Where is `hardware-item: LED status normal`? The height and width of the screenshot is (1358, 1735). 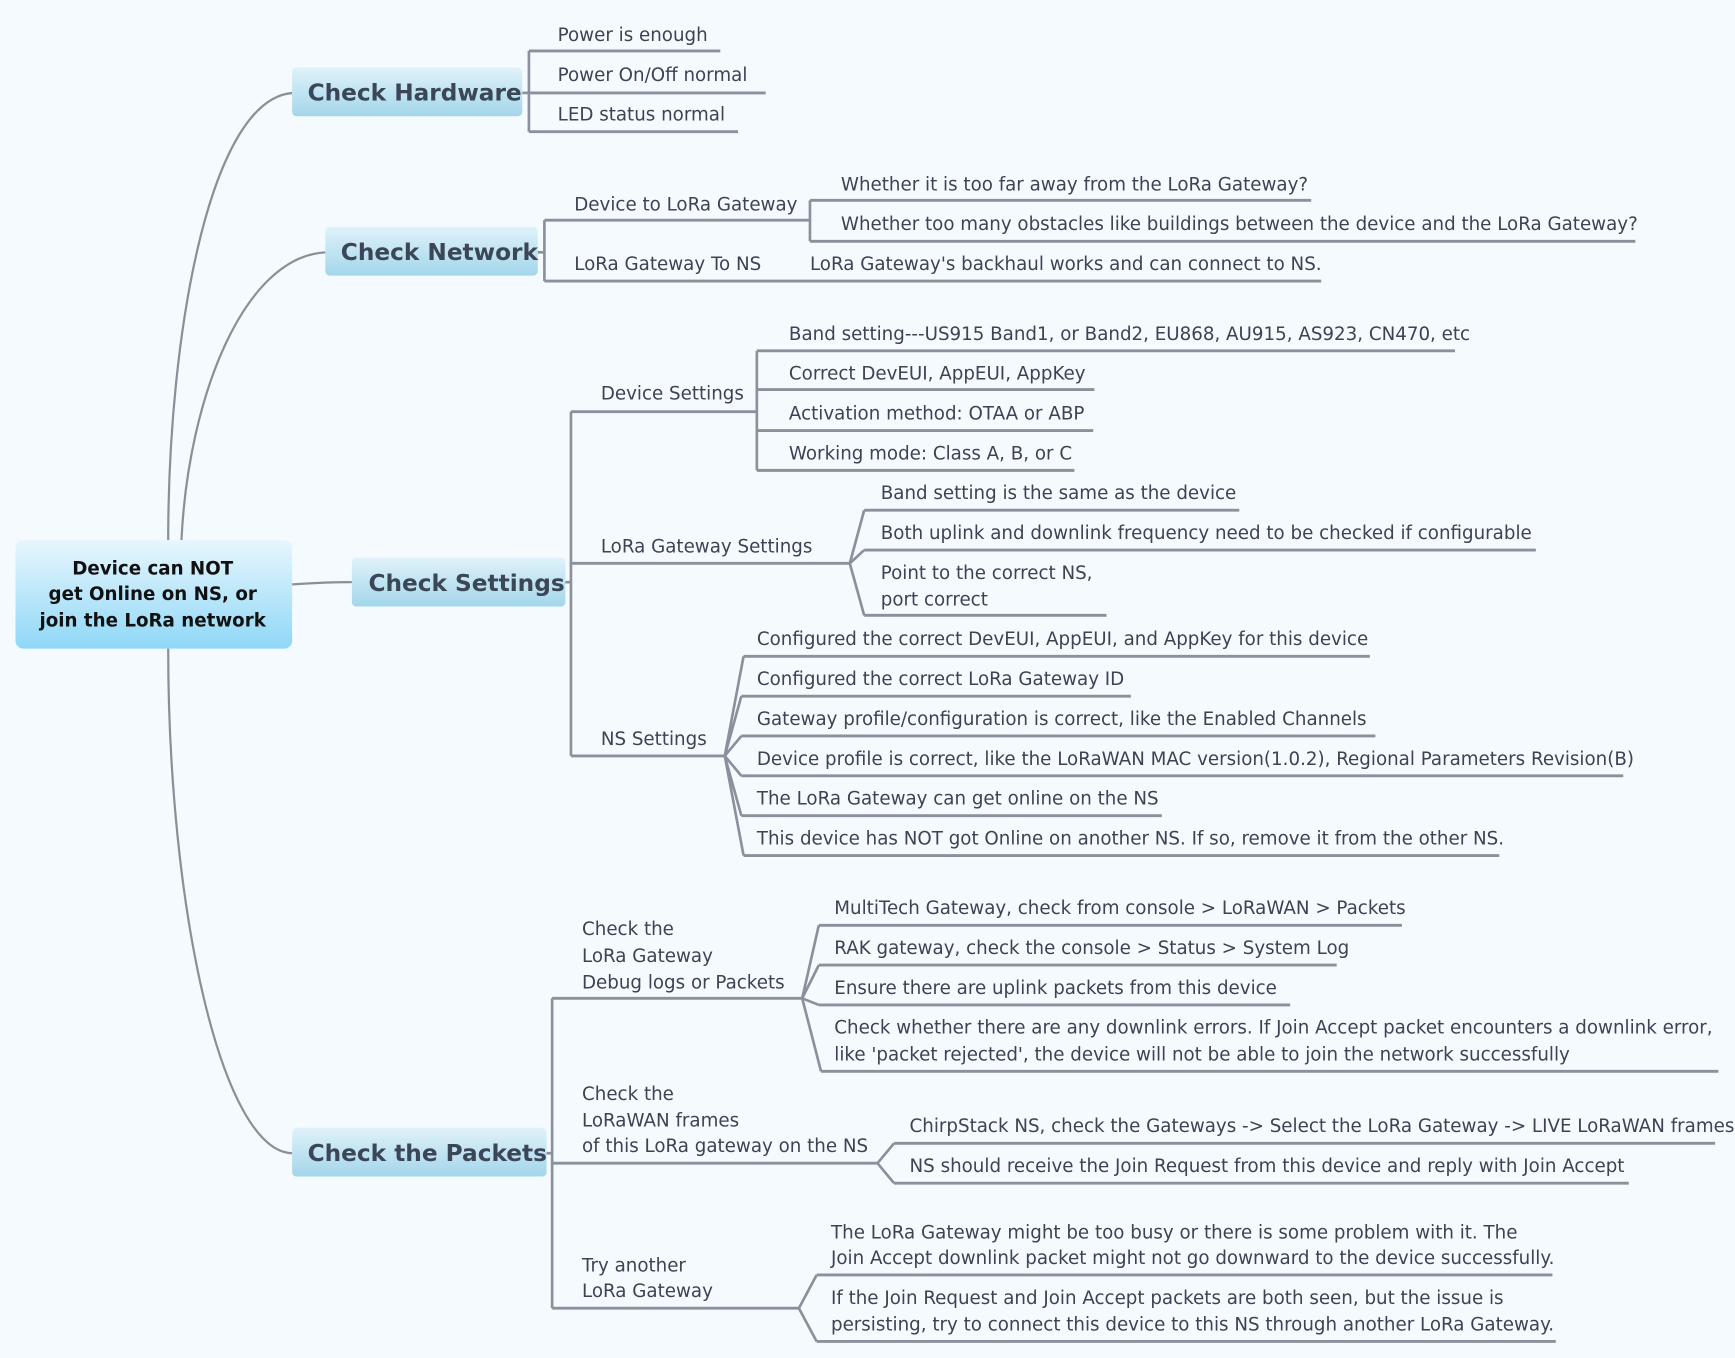
hardware-item: LED status normal is located at coordinates (641, 115).